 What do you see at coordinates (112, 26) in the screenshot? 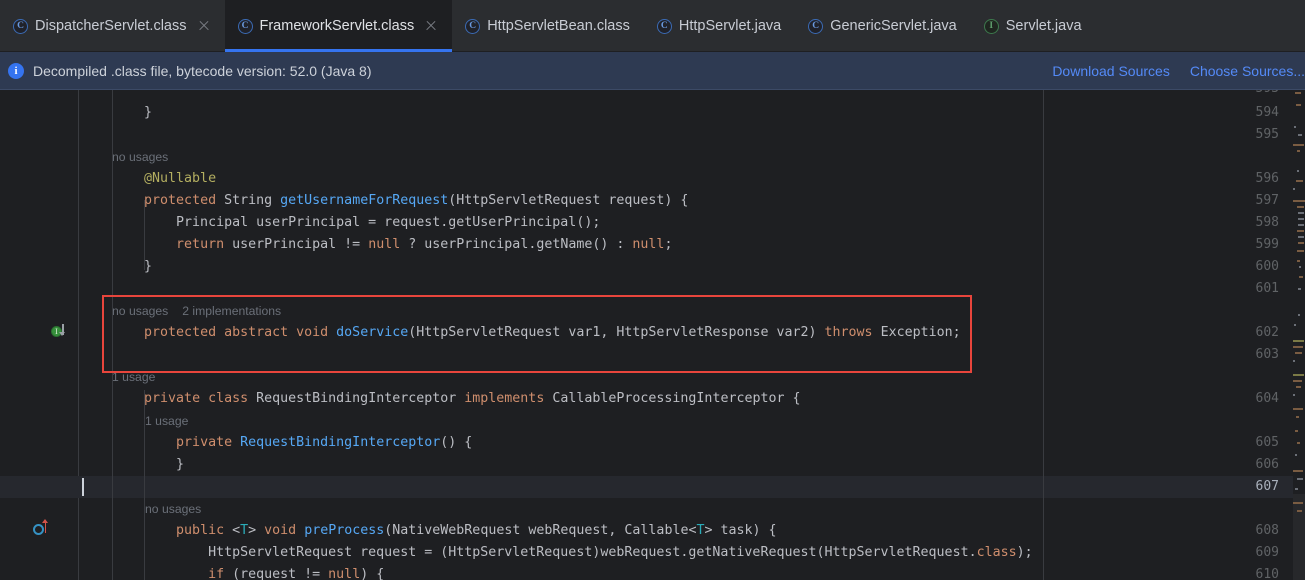
I see `editor-tab-0: C DispatcherServlet.class` at bounding box center [112, 26].